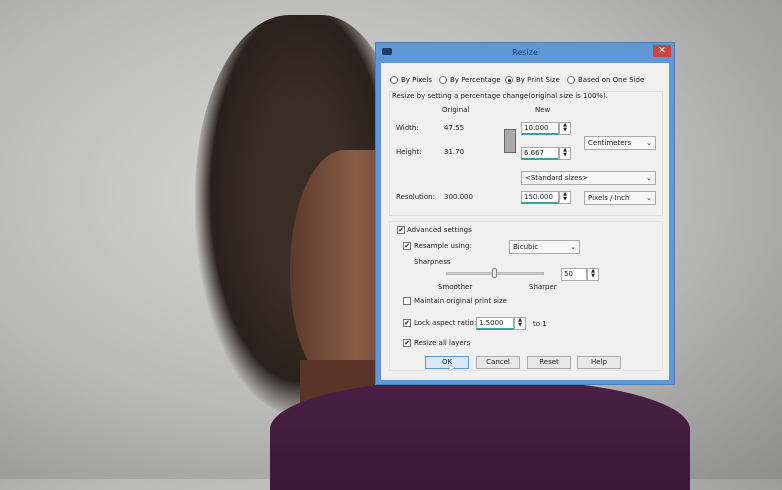 The image size is (782, 490). I want to click on resample-label: Resample using:, so click(443, 246).